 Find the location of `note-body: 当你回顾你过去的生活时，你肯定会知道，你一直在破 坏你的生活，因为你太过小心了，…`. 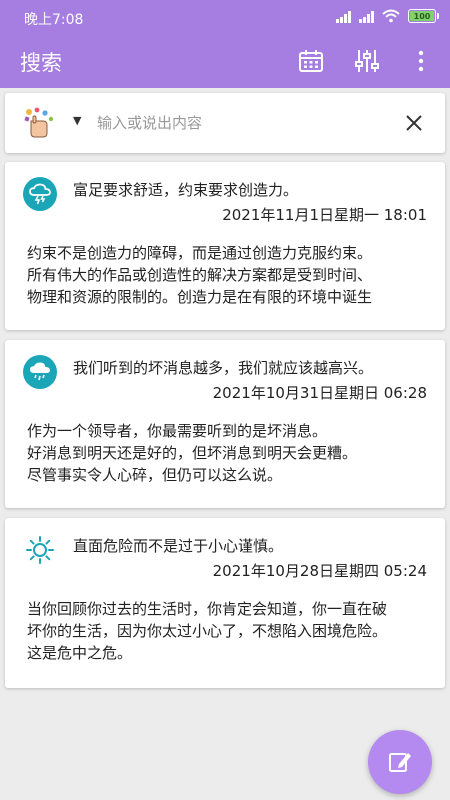

note-body: 当你回顾你过去的生活时，你肯定会知道，你一直在破 坏你的生活，因为你太过小心了，… is located at coordinates (232, 631).